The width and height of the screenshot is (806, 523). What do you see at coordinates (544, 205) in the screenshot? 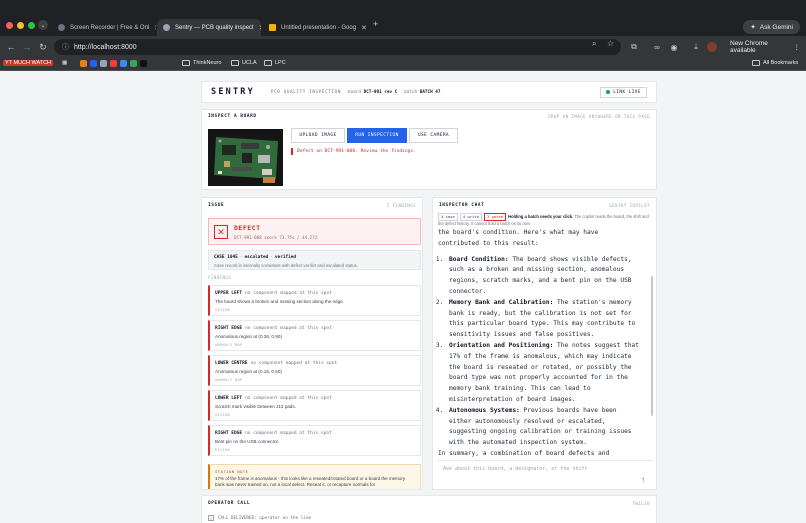
I see `chat-header: INSPECTOR CHAT SENTRY COPILOT` at bounding box center [544, 205].